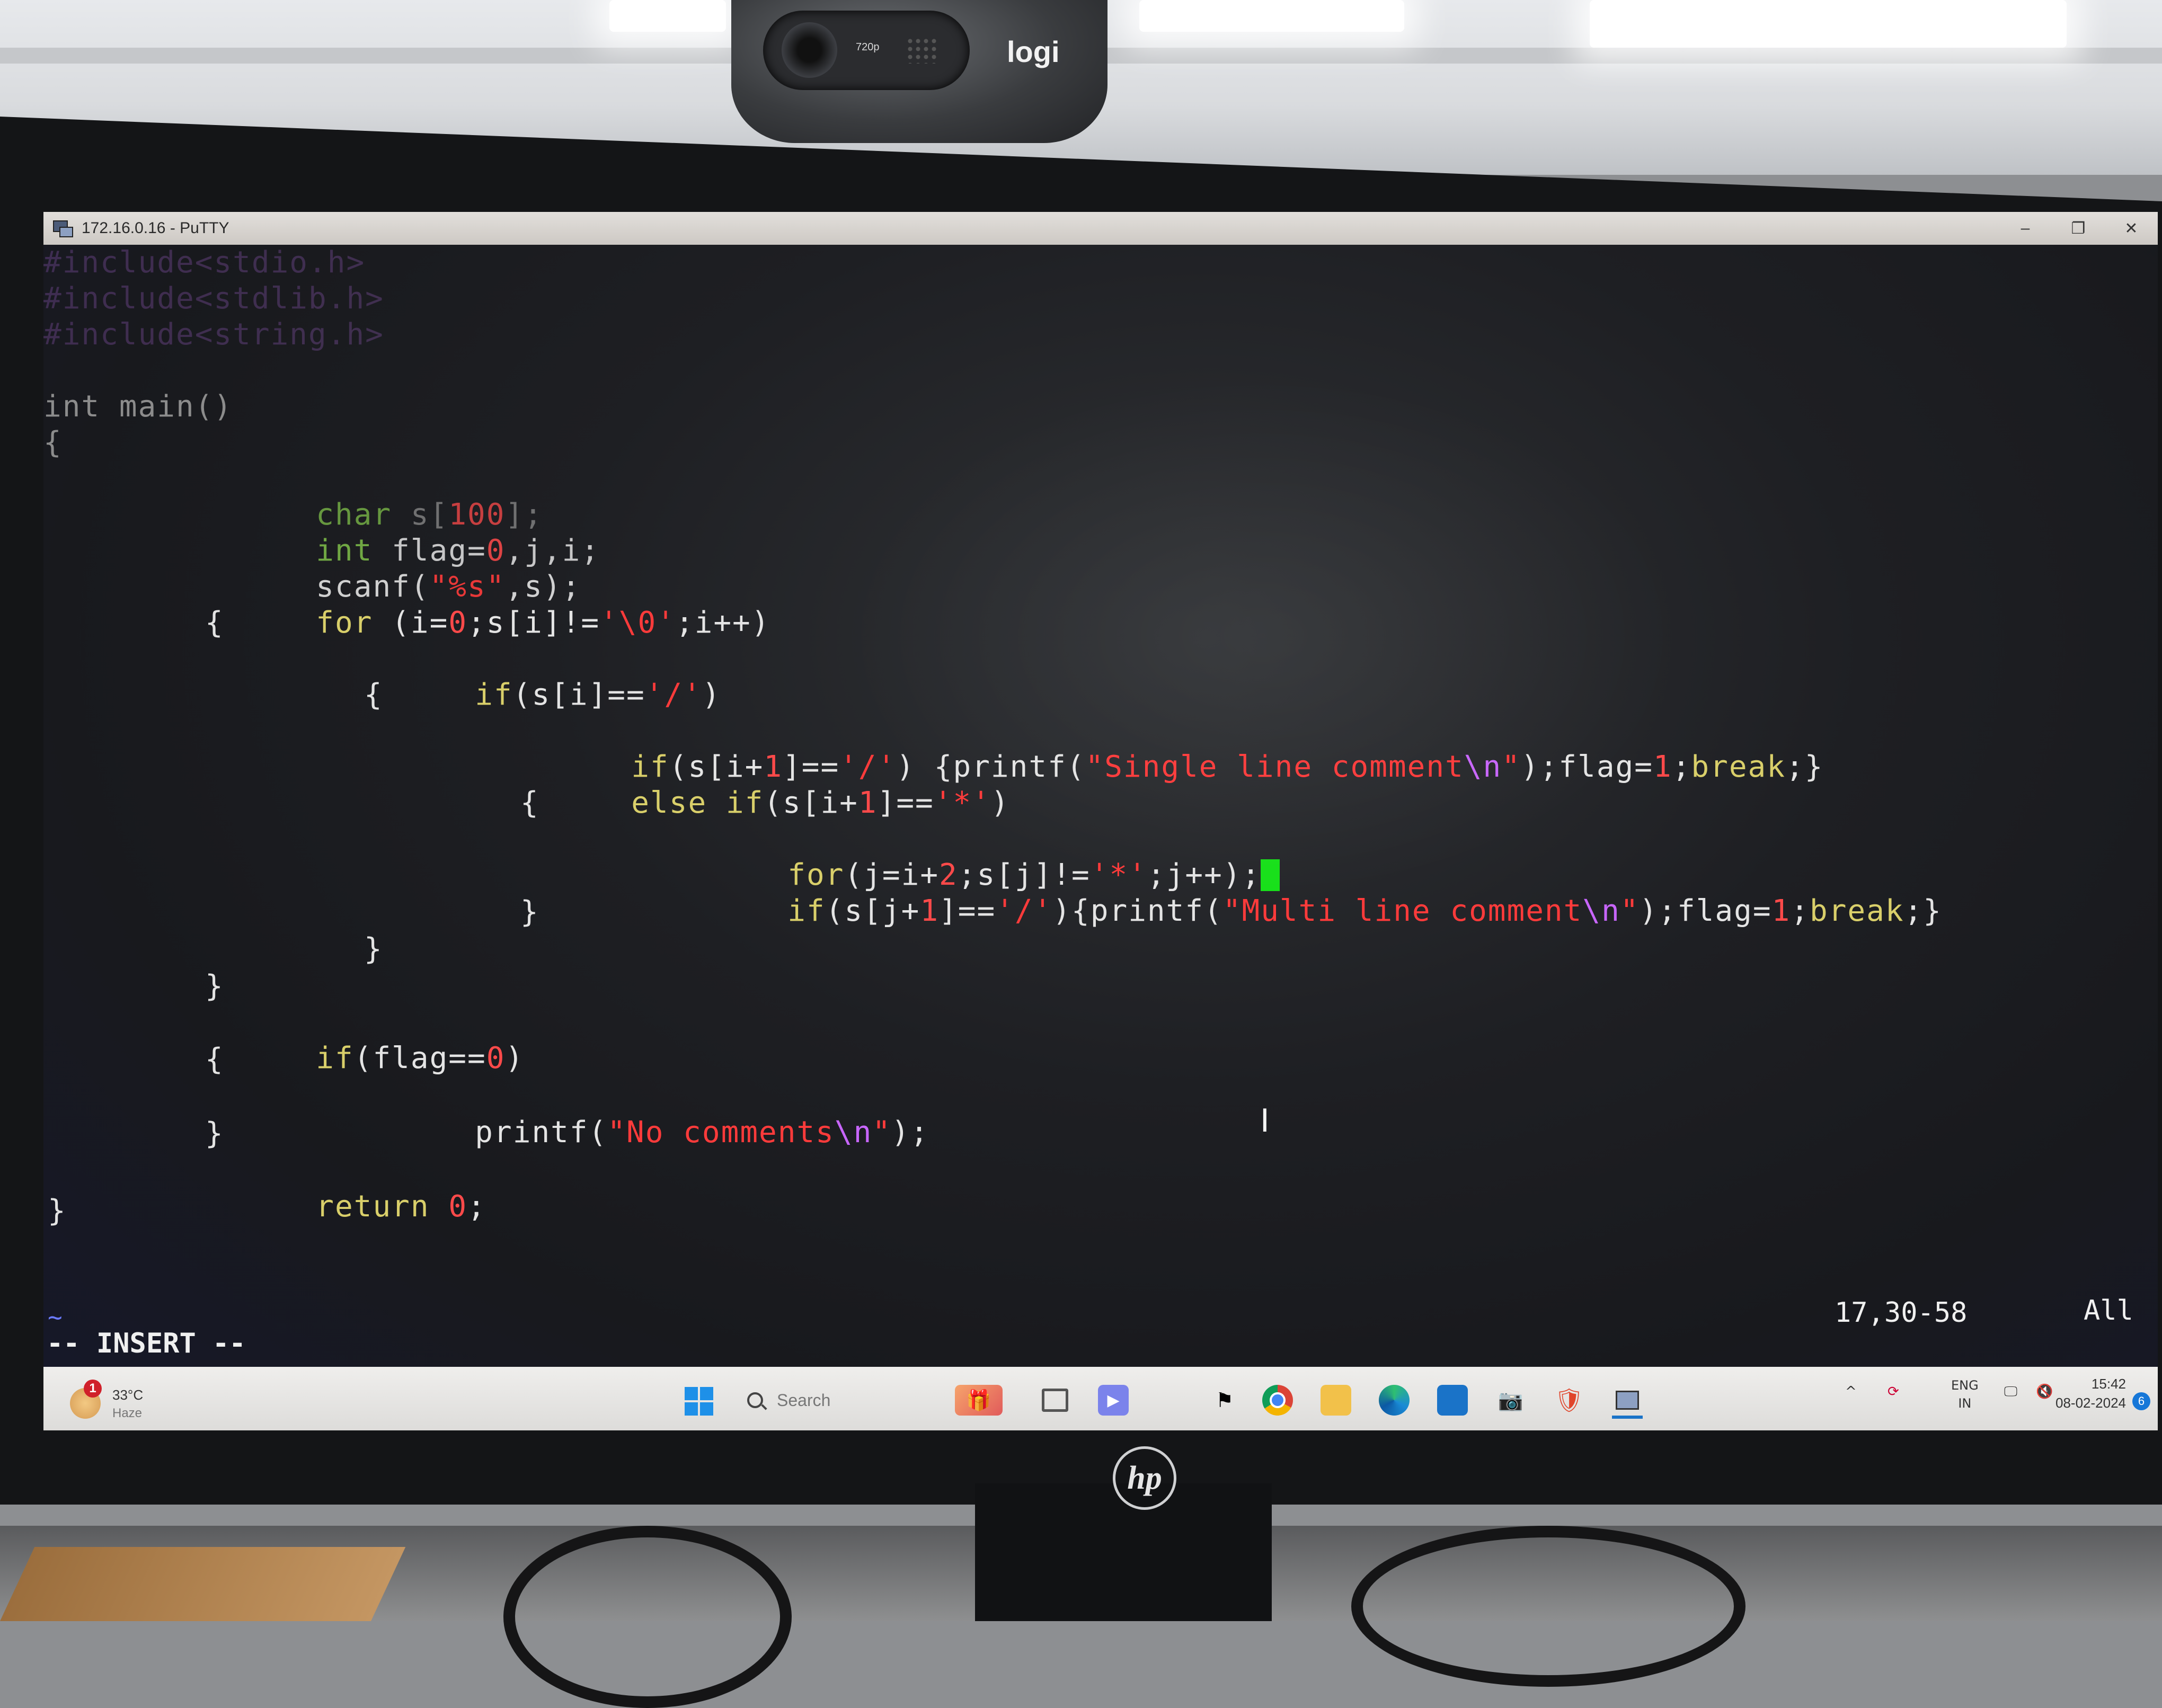 The width and height of the screenshot is (2162, 1708). What do you see at coordinates (155, 228) in the screenshot?
I see `window-title: 172.16.0.16 - PuTTY` at bounding box center [155, 228].